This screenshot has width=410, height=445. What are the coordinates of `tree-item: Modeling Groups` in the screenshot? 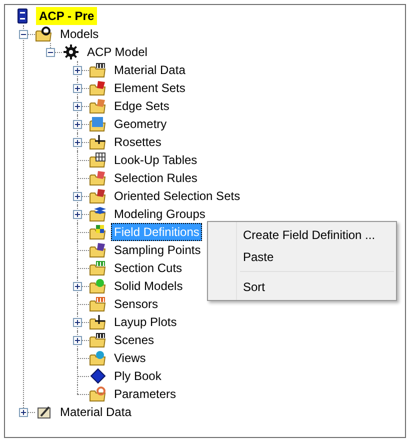 It's located at (159, 214).